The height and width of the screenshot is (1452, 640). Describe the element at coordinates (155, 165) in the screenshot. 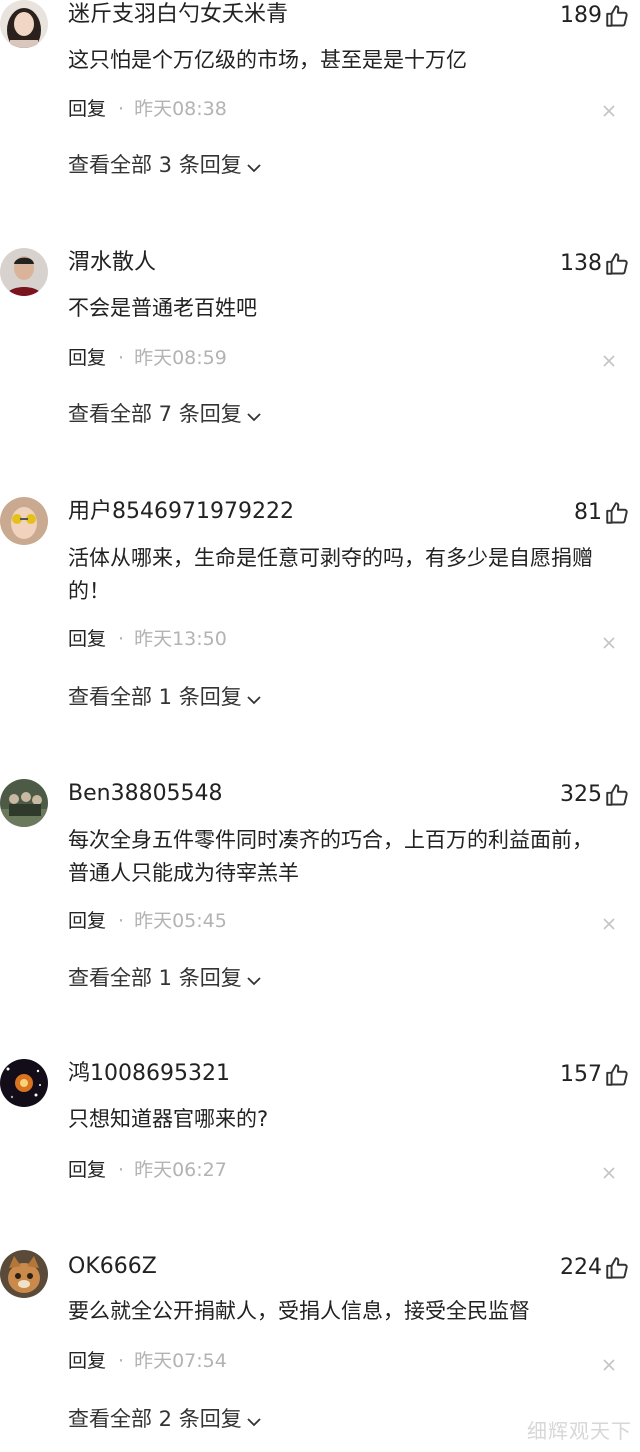

I see `view-all-replies-label: 查看全部 3 条回复` at that location.